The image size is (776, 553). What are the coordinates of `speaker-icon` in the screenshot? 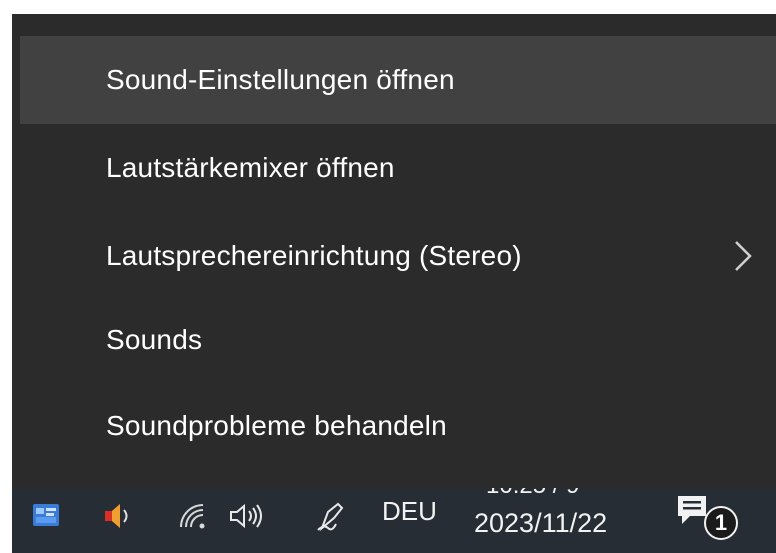 It's located at (246, 516).